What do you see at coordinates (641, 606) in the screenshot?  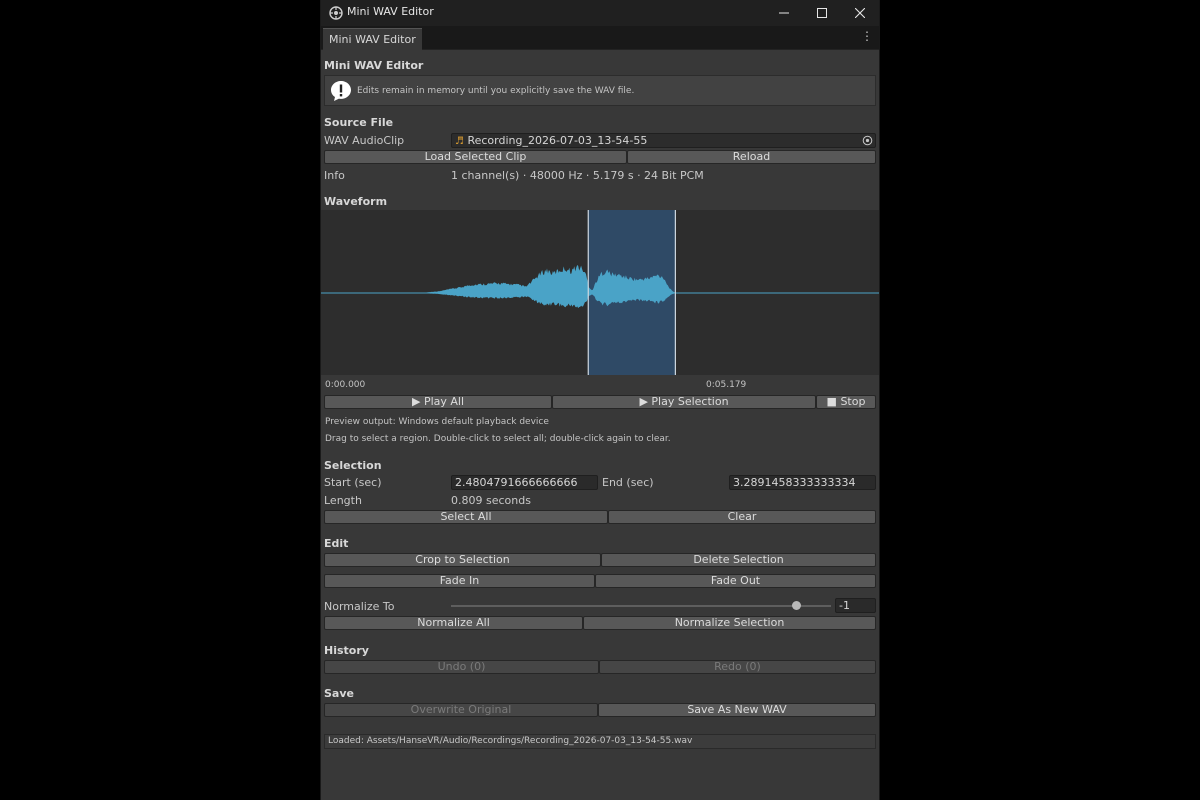 I see `normalize-slider-track` at bounding box center [641, 606].